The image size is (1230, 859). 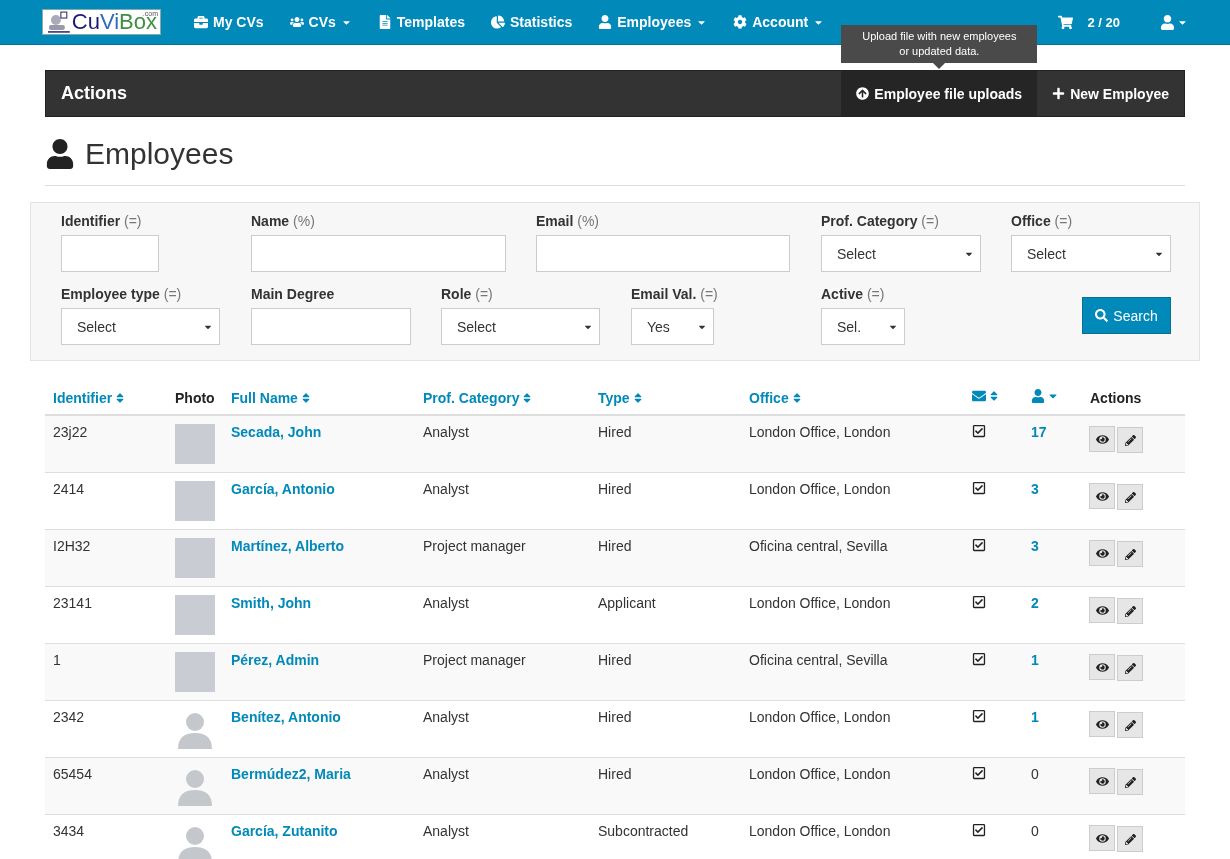 I want to click on sort-header, so click(x=986, y=396).